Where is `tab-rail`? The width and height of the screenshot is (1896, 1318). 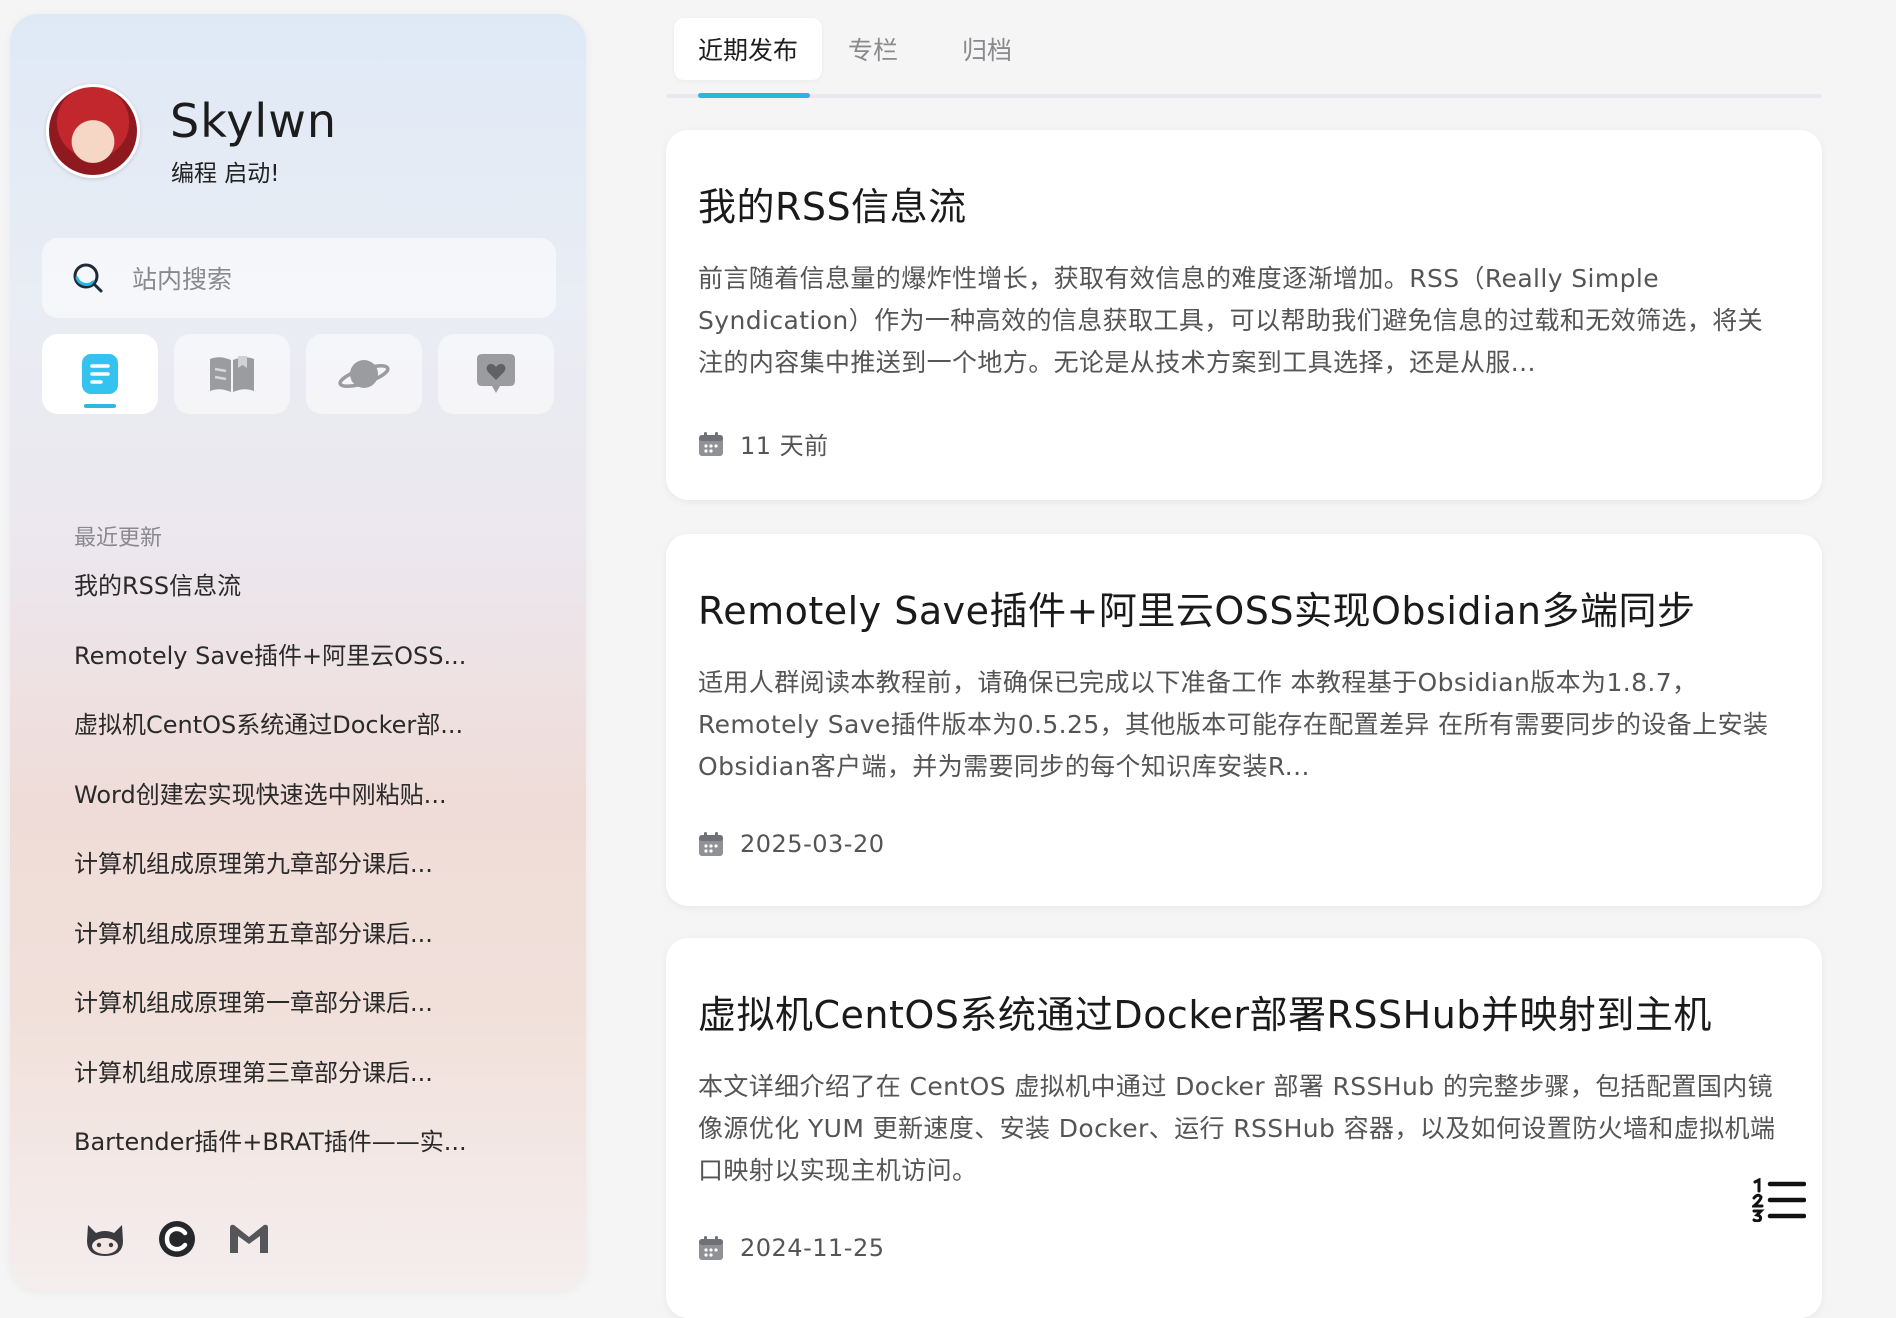 tab-rail is located at coordinates (1244, 96).